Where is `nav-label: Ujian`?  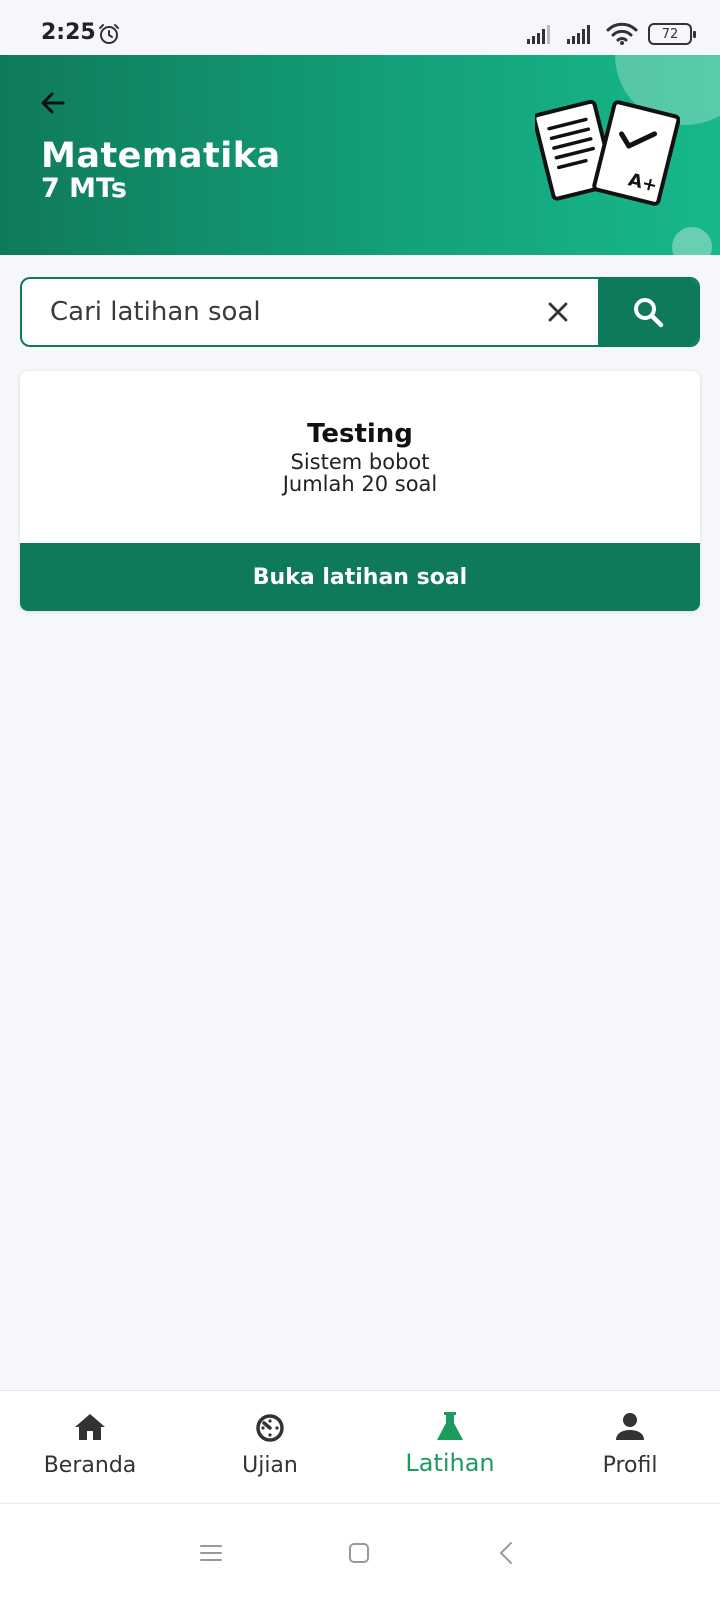 nav-label: Ujian is located at coordinates (270, 1465).